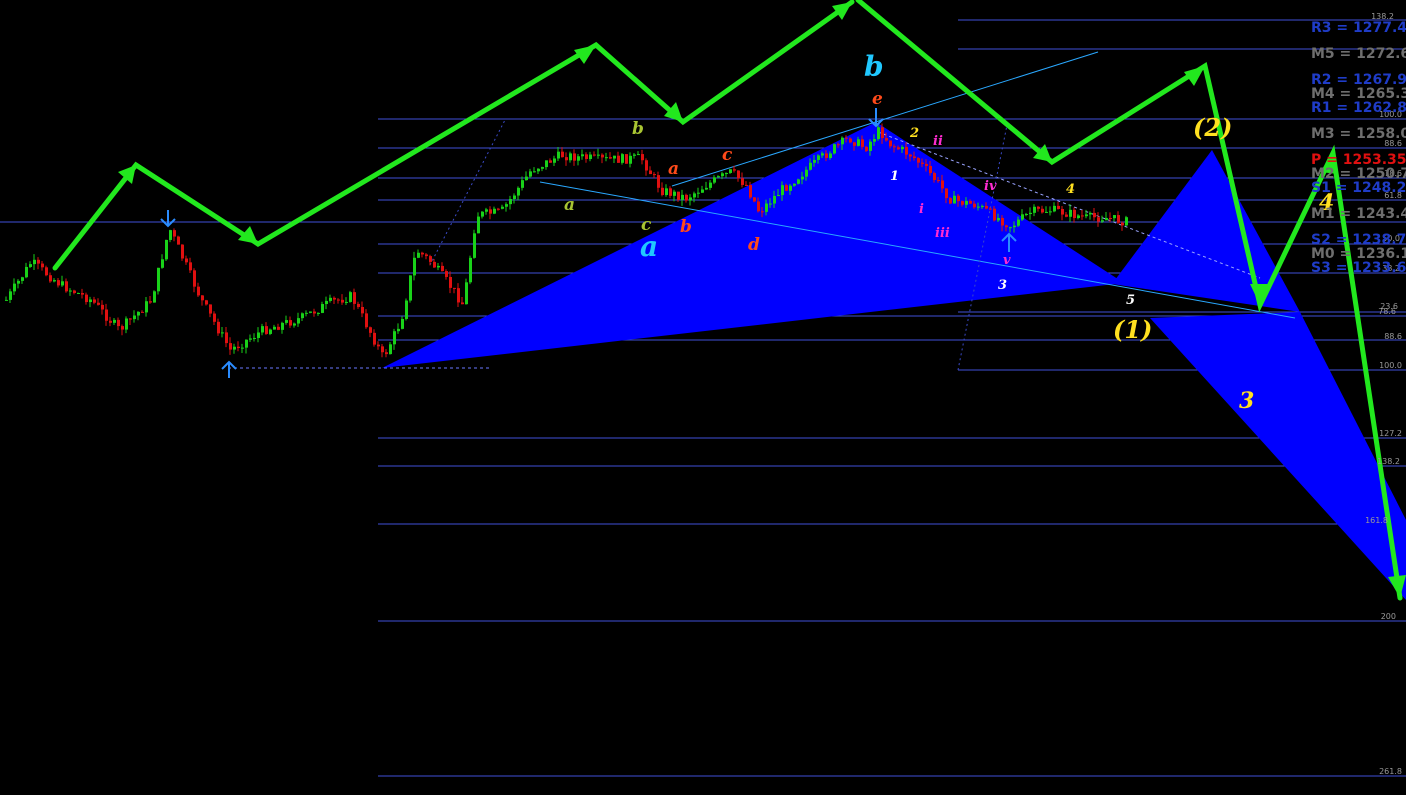 This screenshot has height=795, width=1406. What do you see at coordinates (1132, 329) in the screenshot?
I see `wave-label-paren-1: (1)` at bounding box center [1132, 329].